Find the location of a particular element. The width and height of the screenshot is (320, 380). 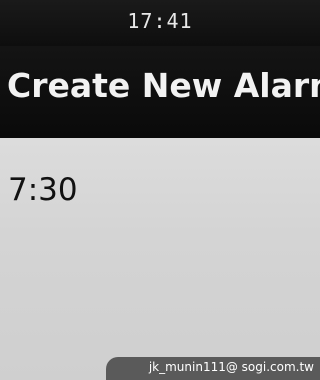

watermark-text: jk_munin111@ sogi.com.tw is located at coordinates (231, 367).